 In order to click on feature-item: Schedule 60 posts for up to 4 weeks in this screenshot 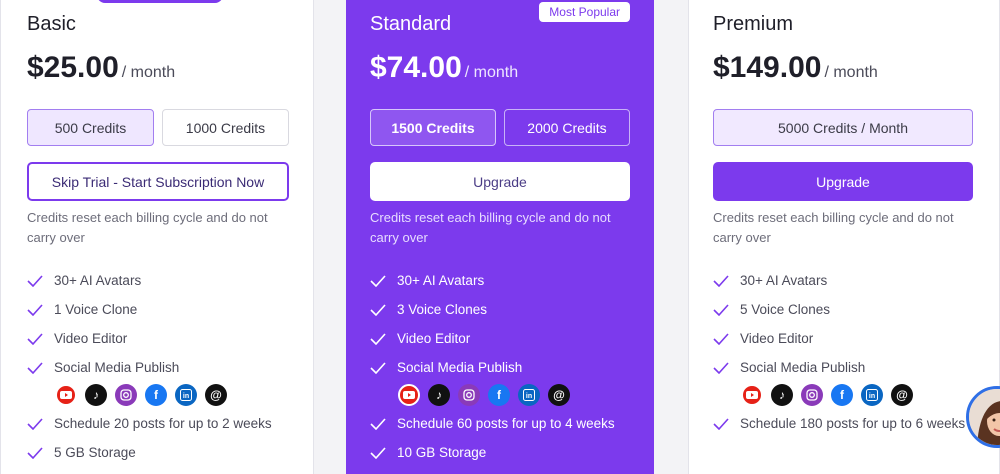, I will do `click(500, 424)`.